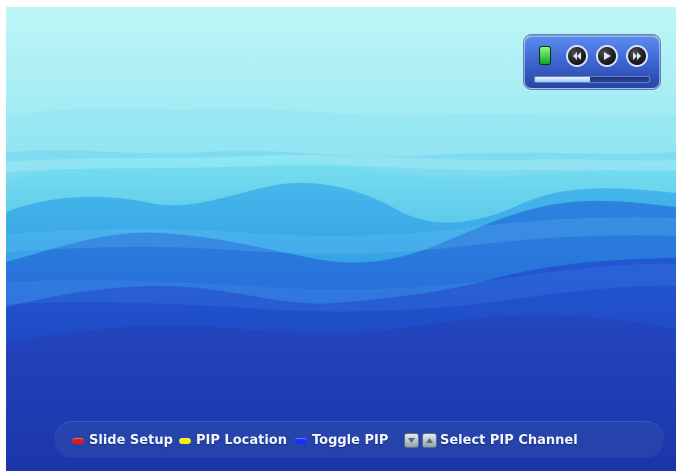  What do you see at coordinates (241, 440) in the screenshot?
I see `pip-location-label: PIP Location` at bounding box center [241, 440].